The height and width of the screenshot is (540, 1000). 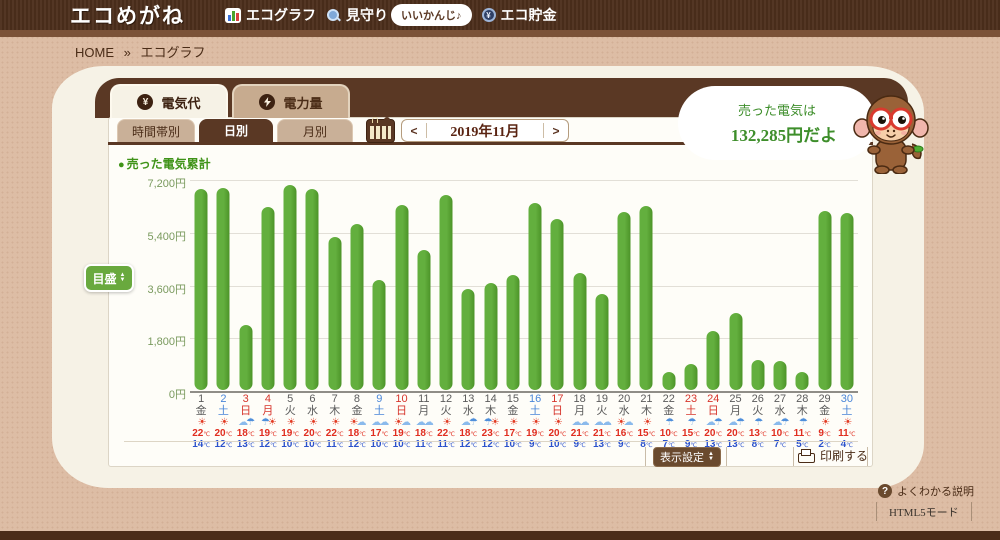 I want to click on x-label-day-2: 2 土 ☀ 20℃ 12℃, so click(x=223, y=422).